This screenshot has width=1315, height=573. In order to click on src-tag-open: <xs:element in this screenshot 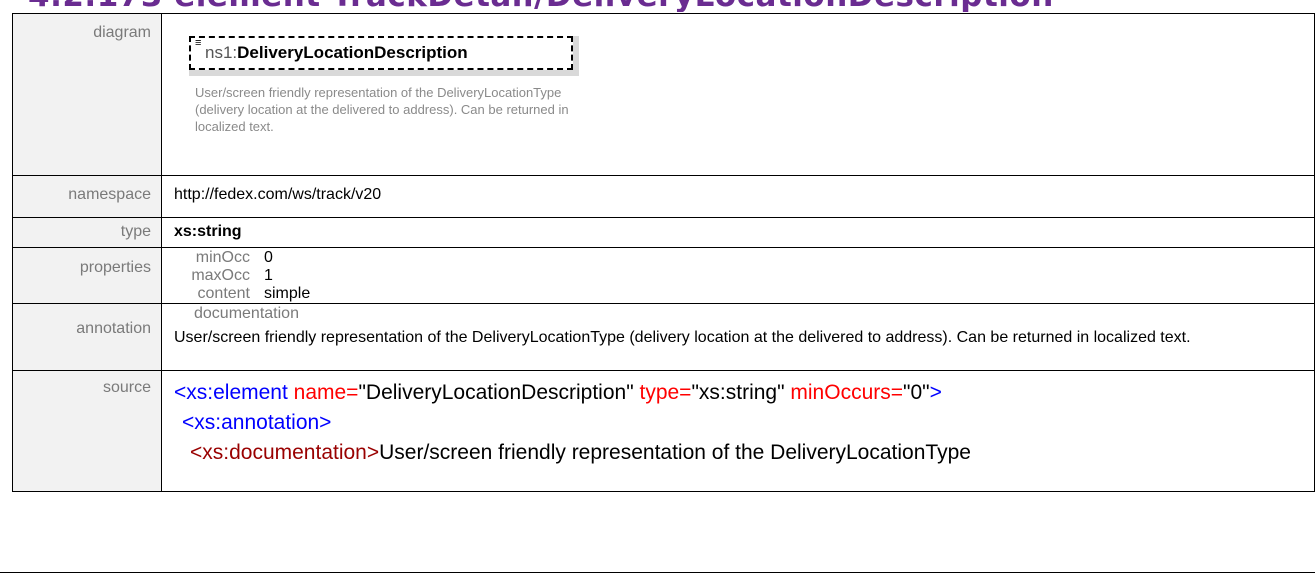, I will do `click(231, 392)`.